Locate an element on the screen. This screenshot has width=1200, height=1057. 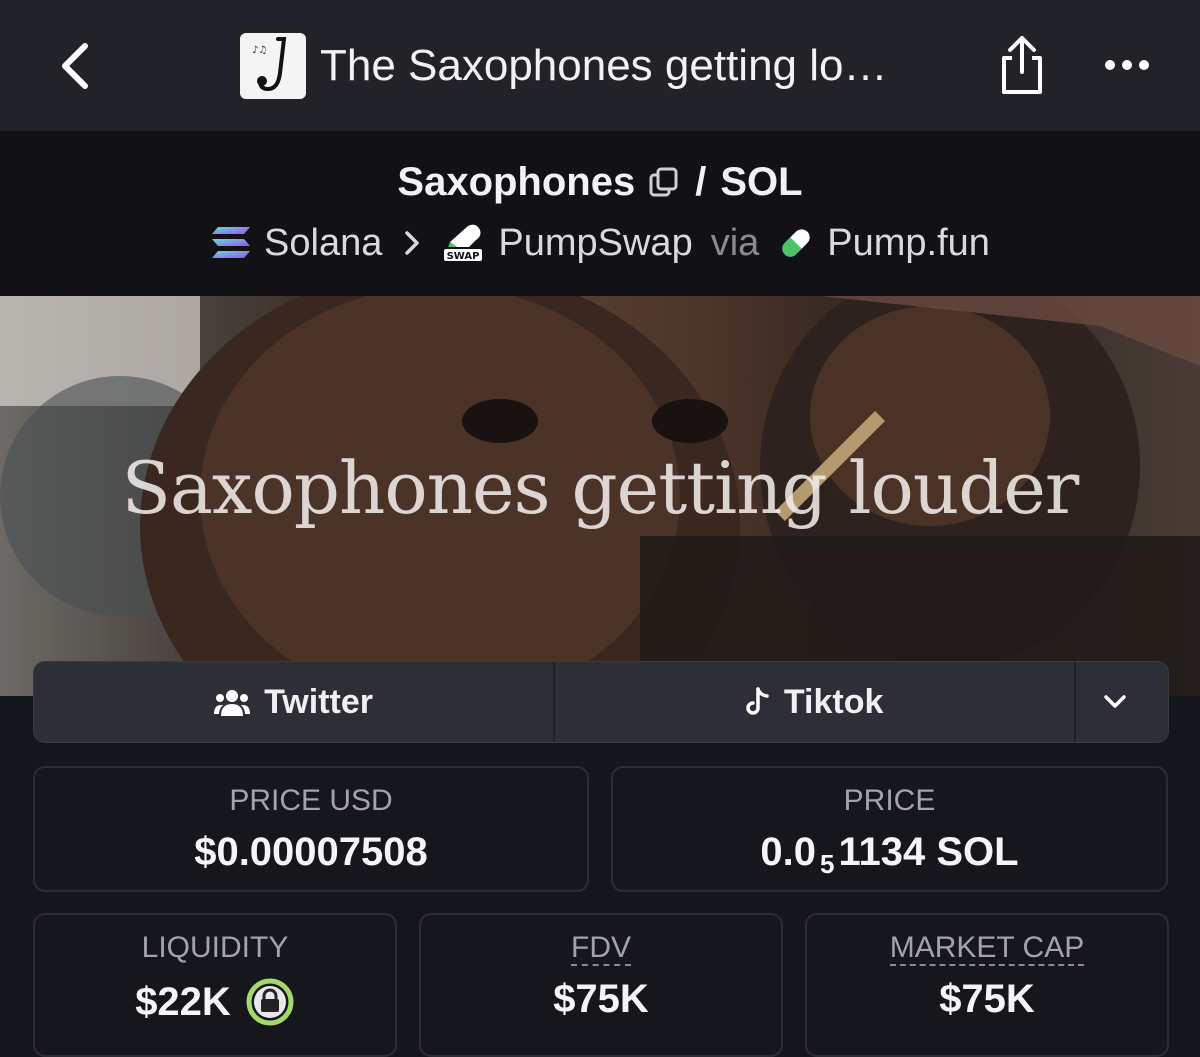
quote-token: SOL is located at coordinates (761, 181).